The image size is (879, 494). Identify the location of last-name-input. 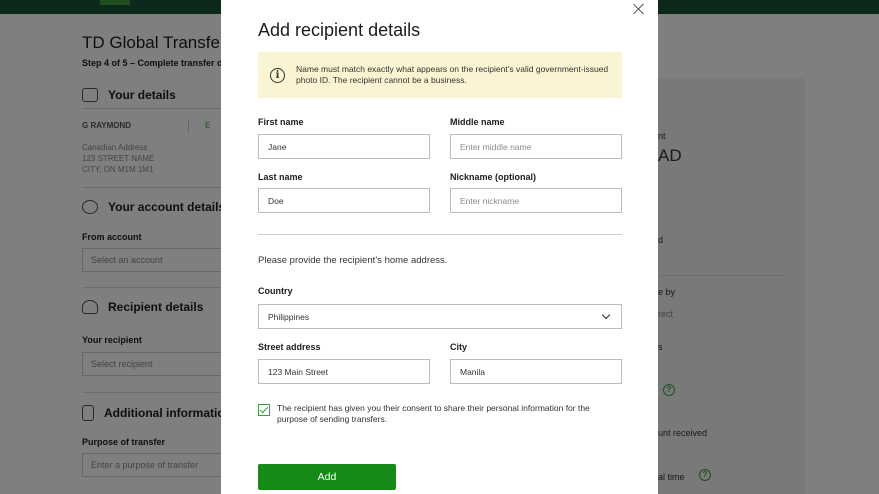
(344, 200).